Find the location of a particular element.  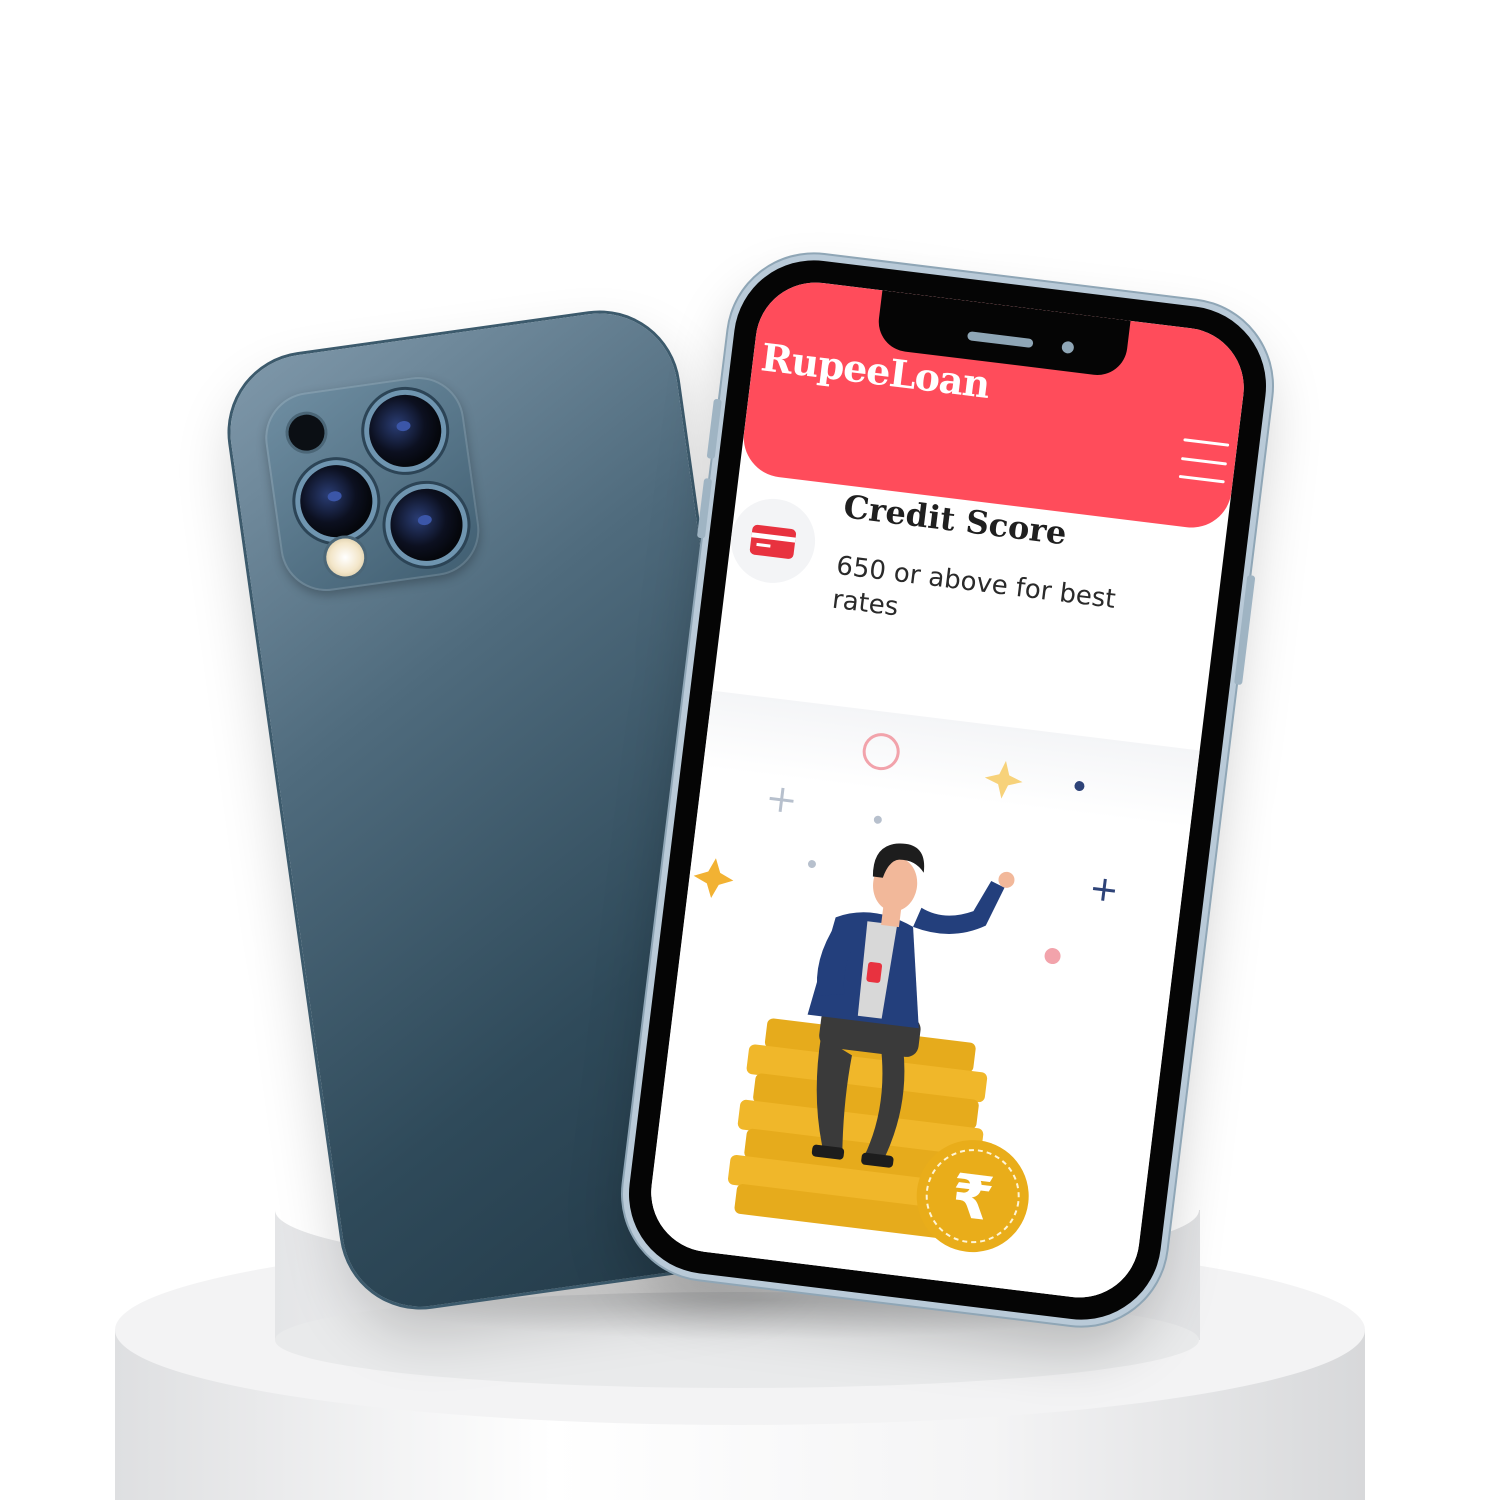

feature-icon-badge is located at coordinates (773, 541).